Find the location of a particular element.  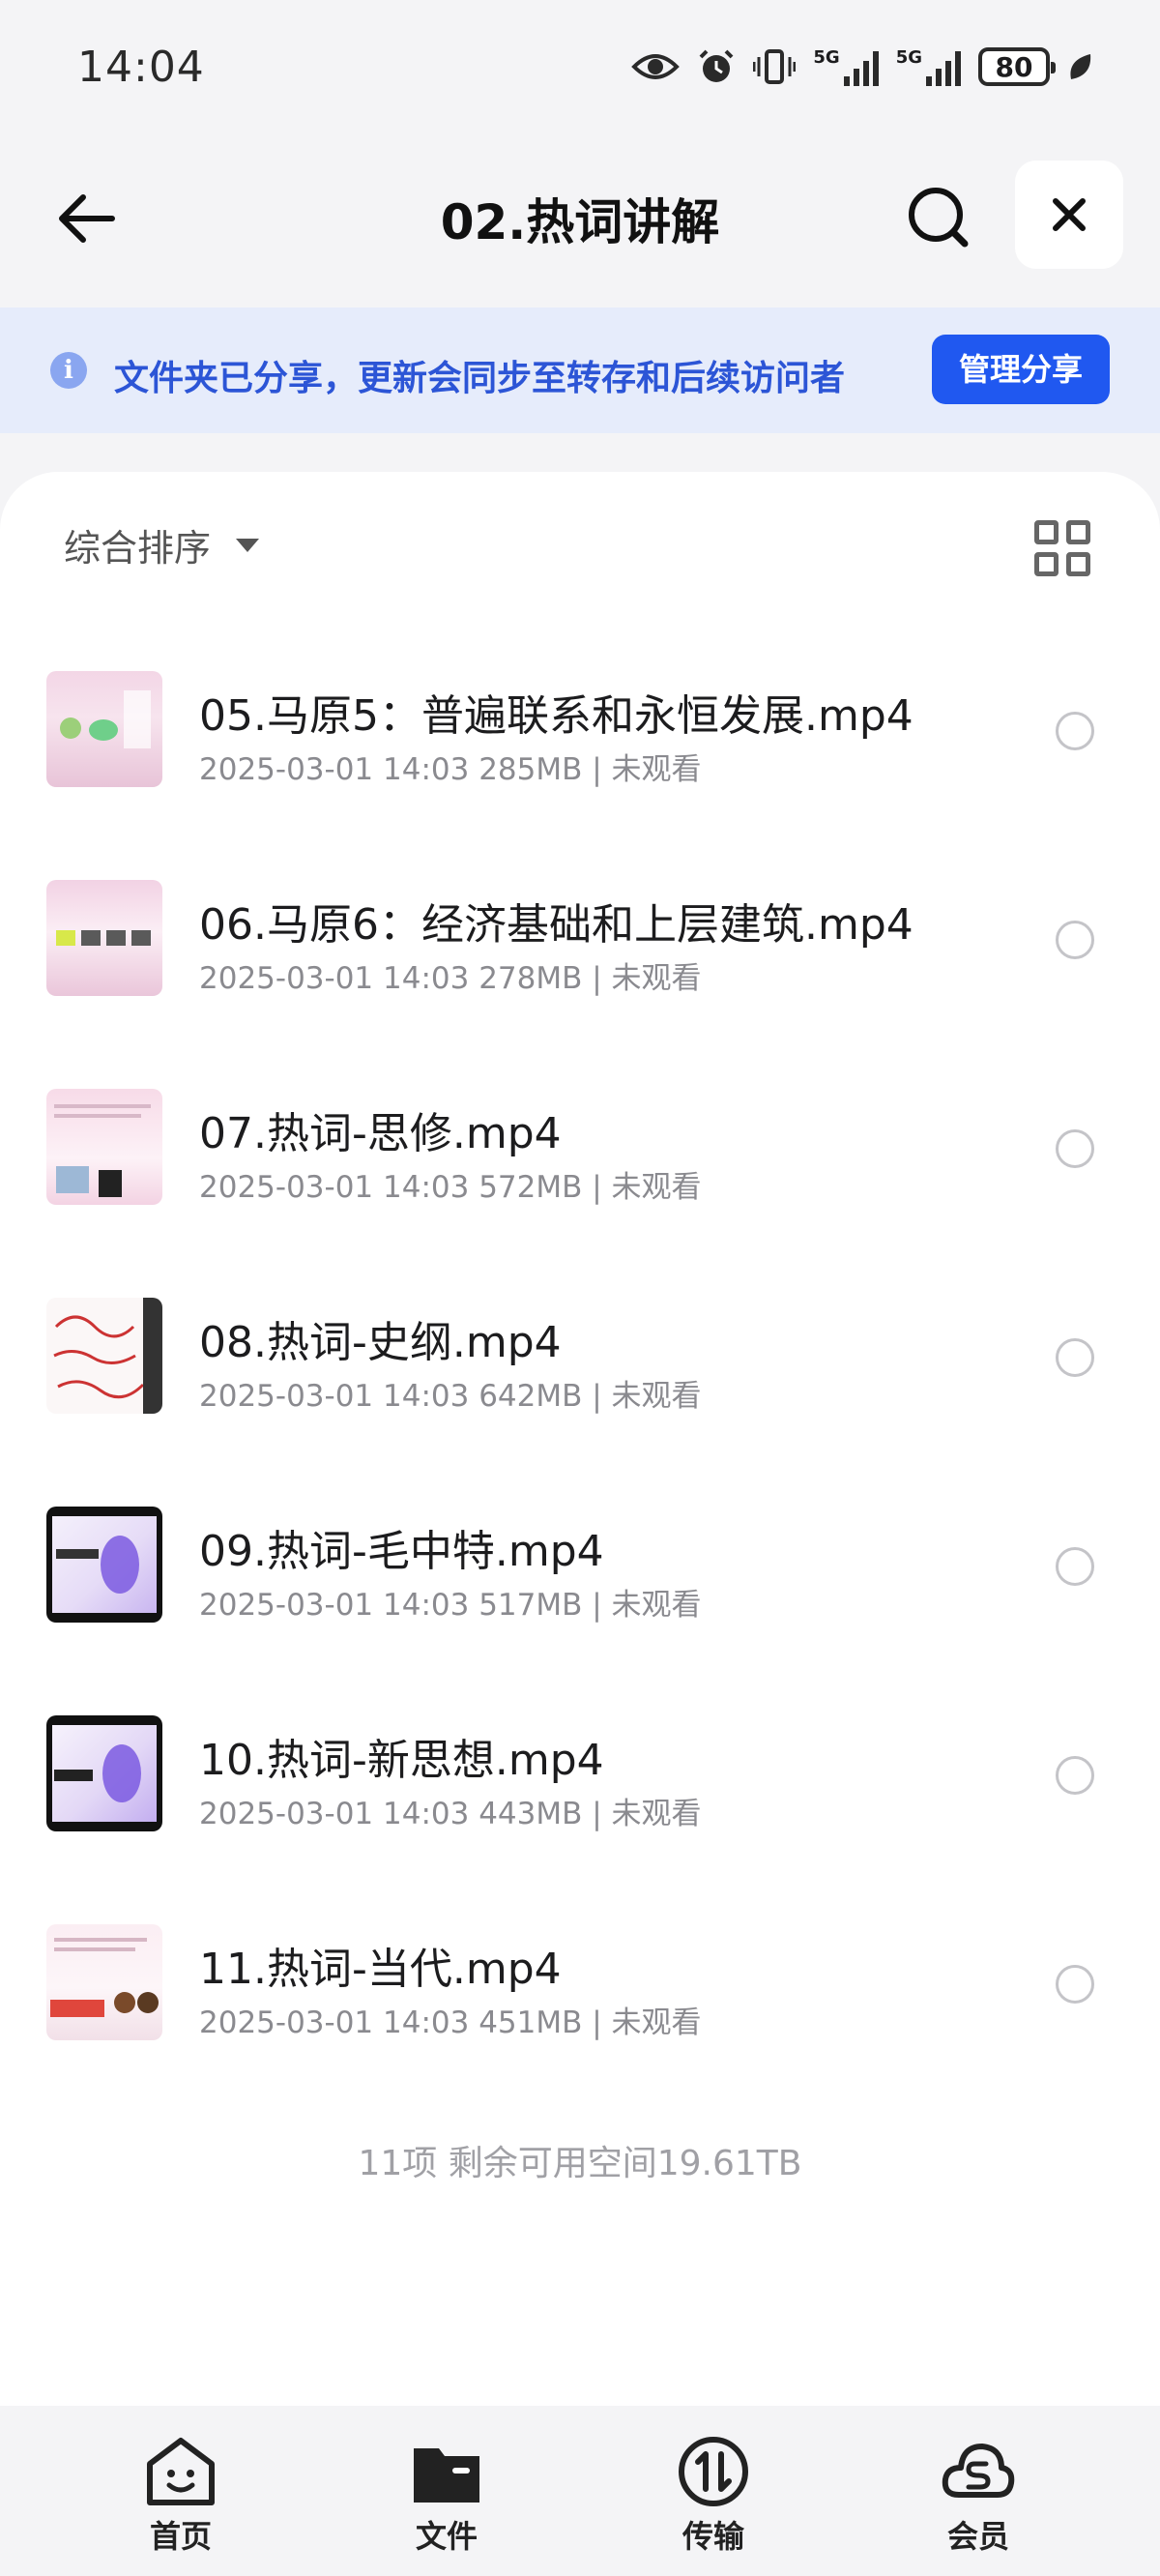

battery-icon: 80 is located at coordinates (1017, 66).